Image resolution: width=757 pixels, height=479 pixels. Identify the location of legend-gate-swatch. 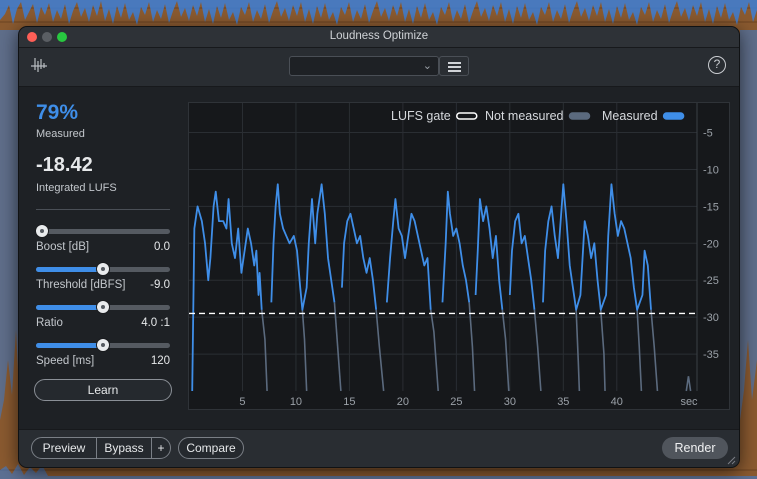
(467, 116).